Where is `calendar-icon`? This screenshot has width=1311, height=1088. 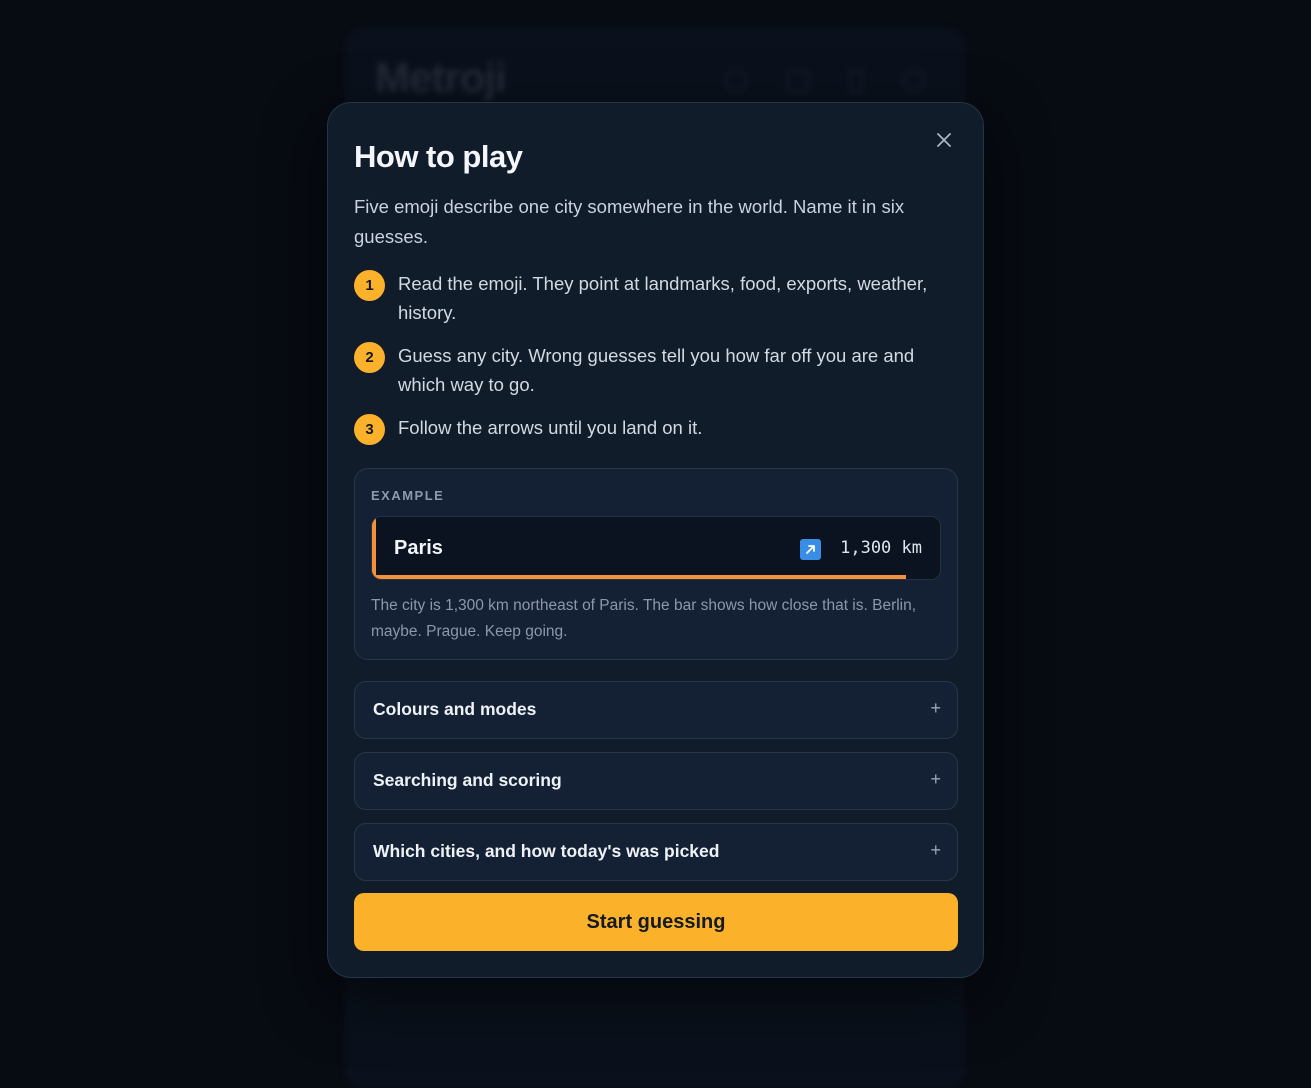
calendar-icon is located at coordinates (798, 81).